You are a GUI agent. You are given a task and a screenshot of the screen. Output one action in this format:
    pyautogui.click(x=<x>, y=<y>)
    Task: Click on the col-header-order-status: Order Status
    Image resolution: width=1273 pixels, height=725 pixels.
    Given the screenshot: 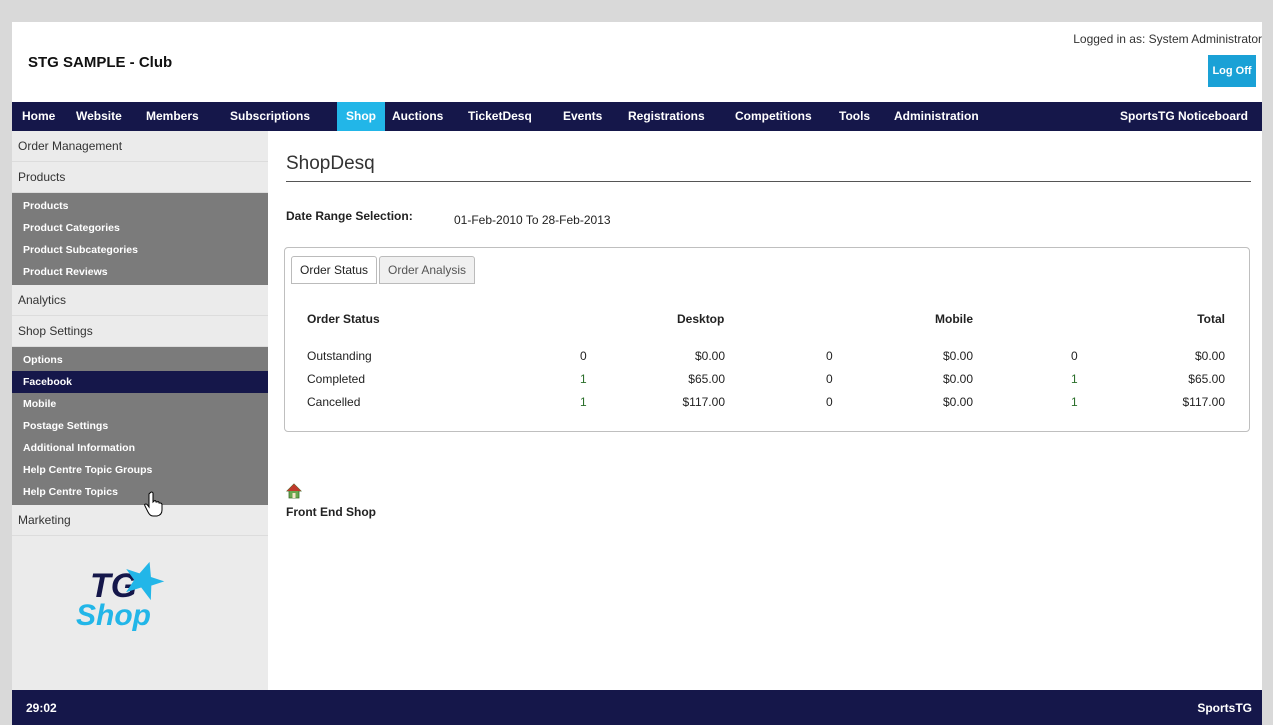 What is the action you would take?
    pyautogui.click(x=343, y=319)
    